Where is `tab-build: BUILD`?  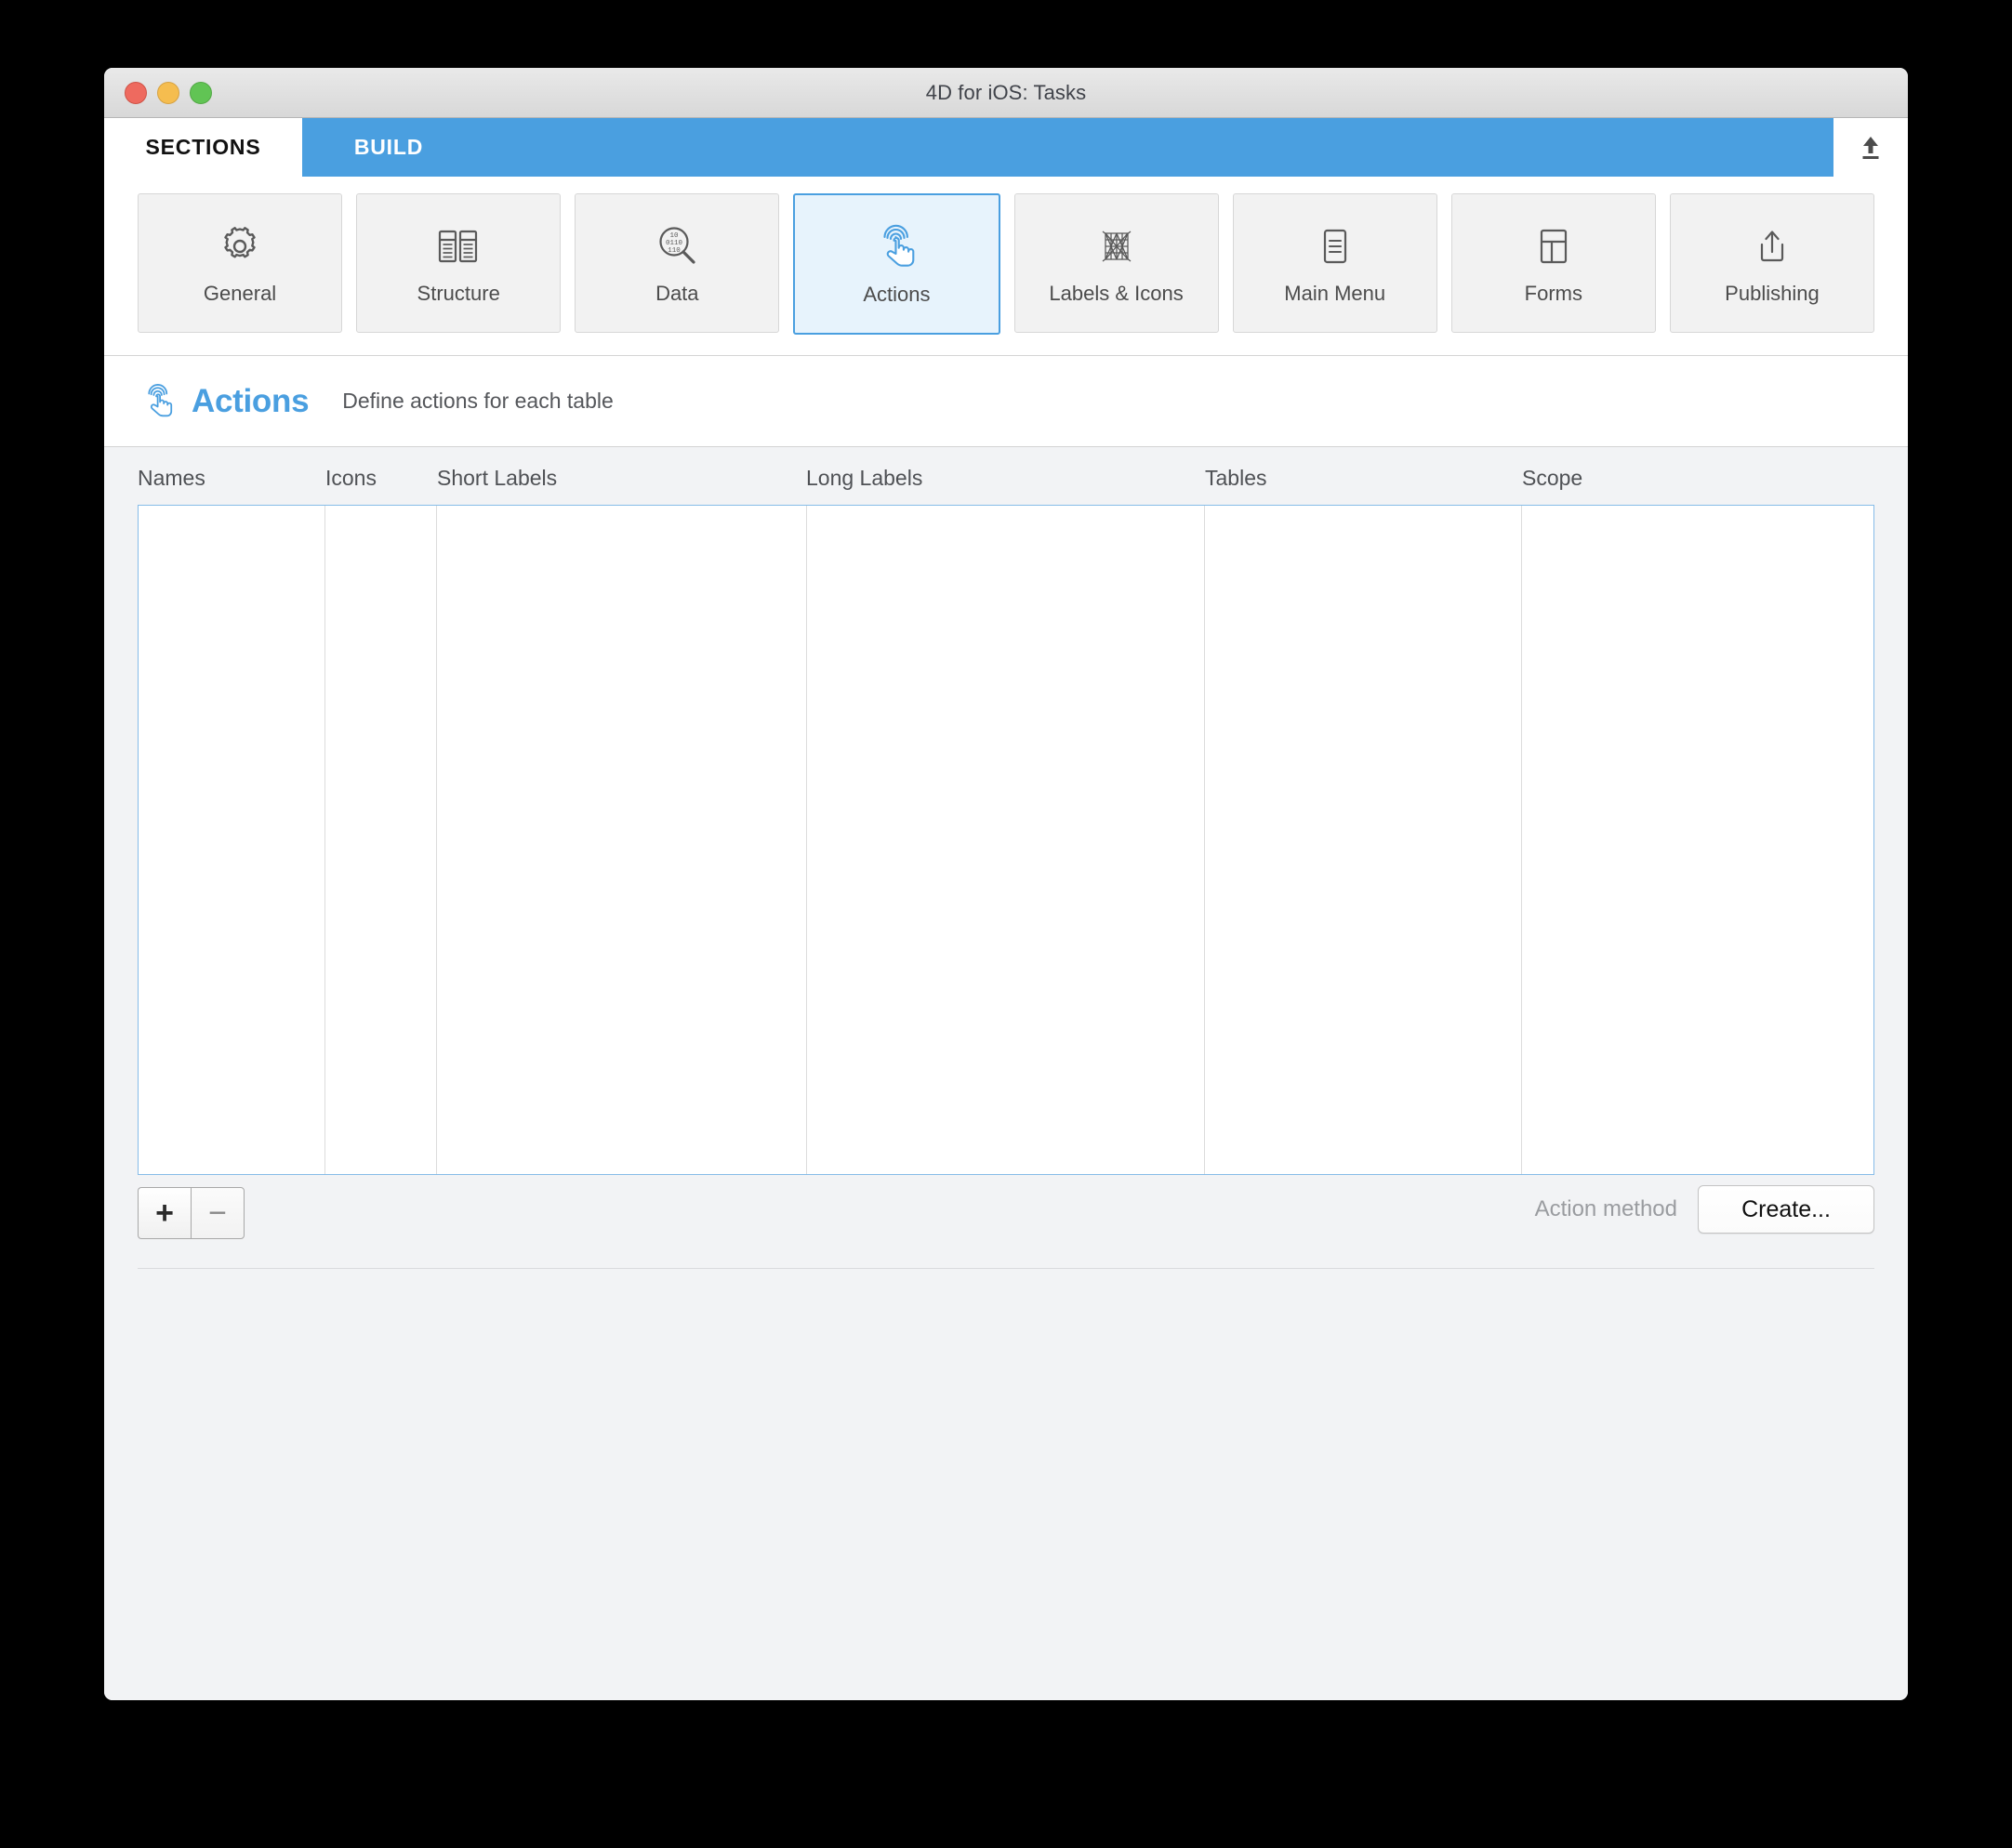 tab-build: BUILD is located at coordinates (388, 147).